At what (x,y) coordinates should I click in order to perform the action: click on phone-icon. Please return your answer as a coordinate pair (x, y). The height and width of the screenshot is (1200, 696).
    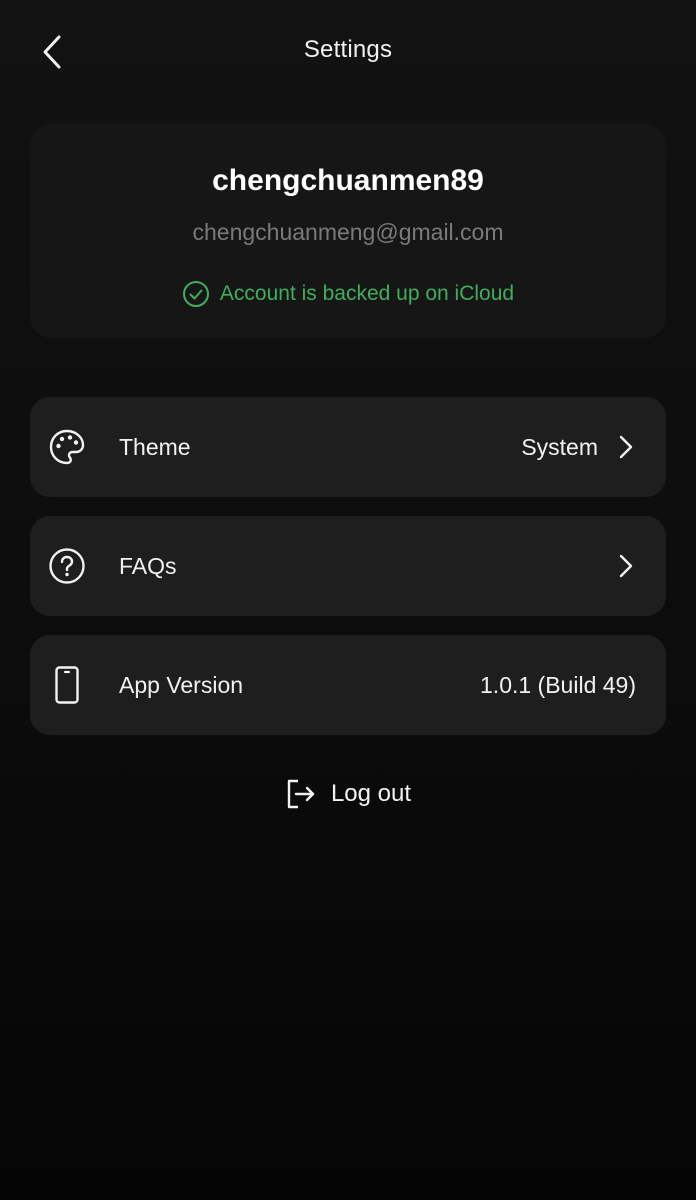
    Looking at the image, I should click on (67, 685).